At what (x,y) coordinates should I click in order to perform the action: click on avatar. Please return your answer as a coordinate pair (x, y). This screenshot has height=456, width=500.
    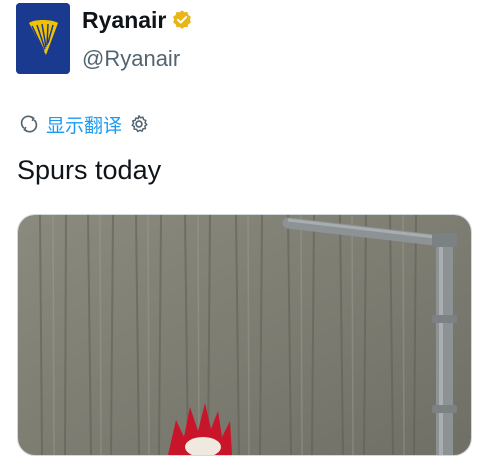
    Looking at the image, I should click on (43, 38).